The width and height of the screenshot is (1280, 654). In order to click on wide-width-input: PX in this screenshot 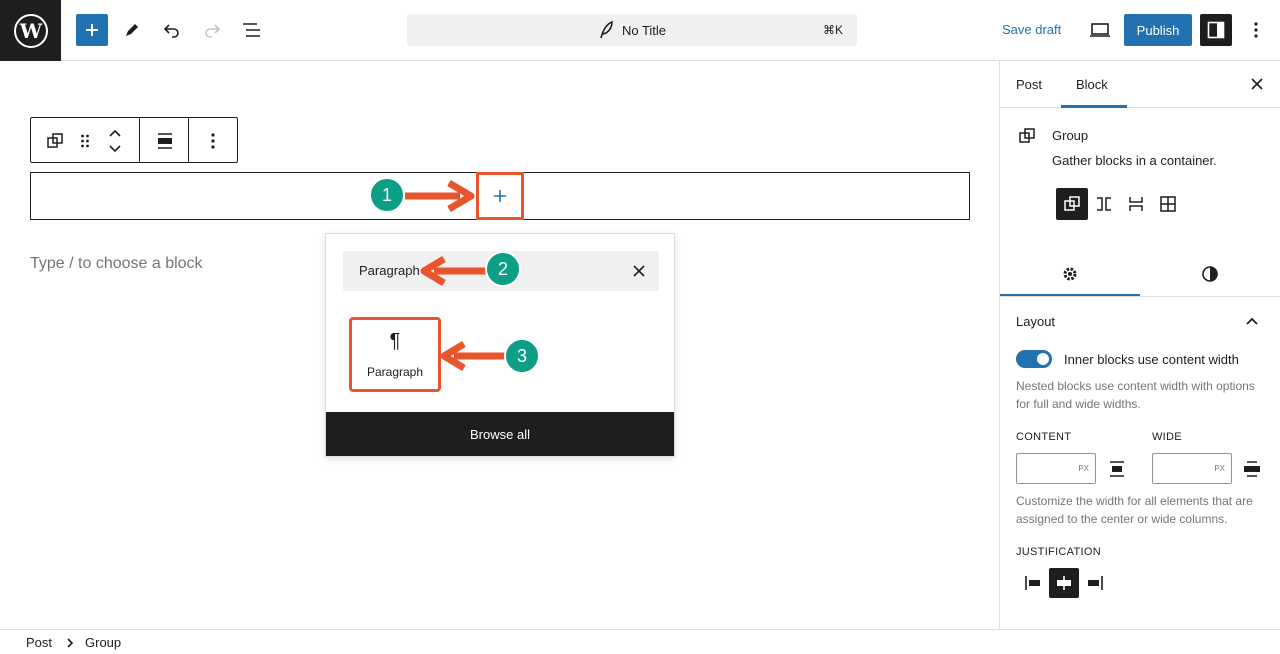, I will do `click(1192, 468)`.